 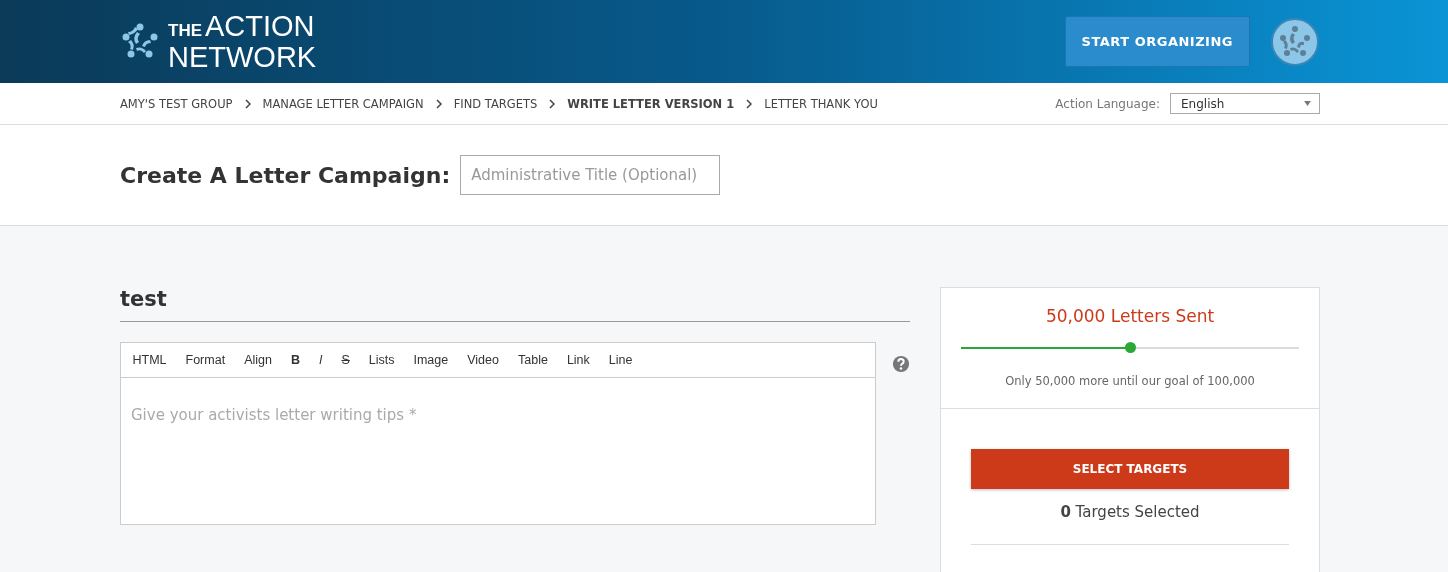 I want to click on breadcrumb-link: LETTER THANK YOU, so click(x=821, y=103).